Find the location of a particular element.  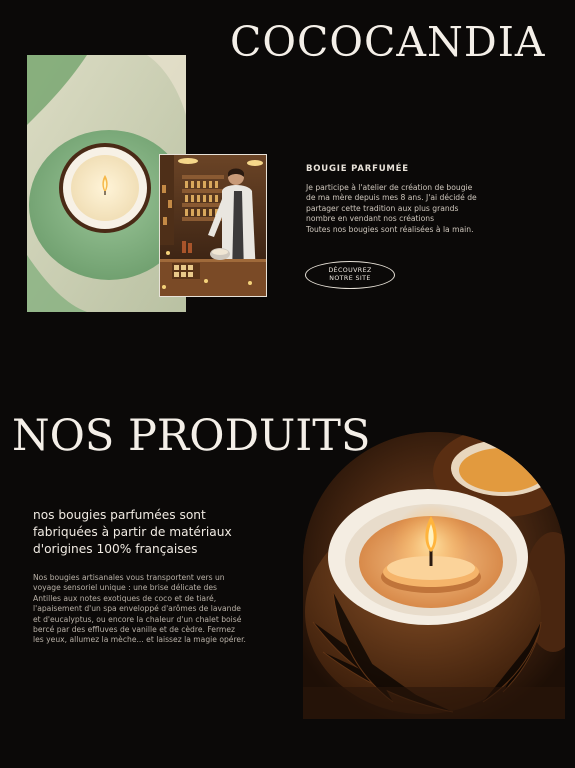

lead-line: d'origines 100% françaises is located at coordinates (115, 549).